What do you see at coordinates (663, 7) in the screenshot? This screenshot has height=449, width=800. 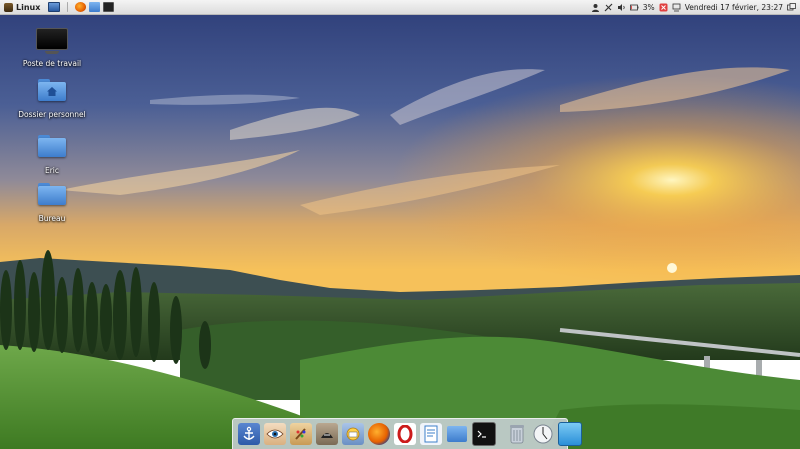 I see `notification-alert-icon` at bounding box center [663, 7].